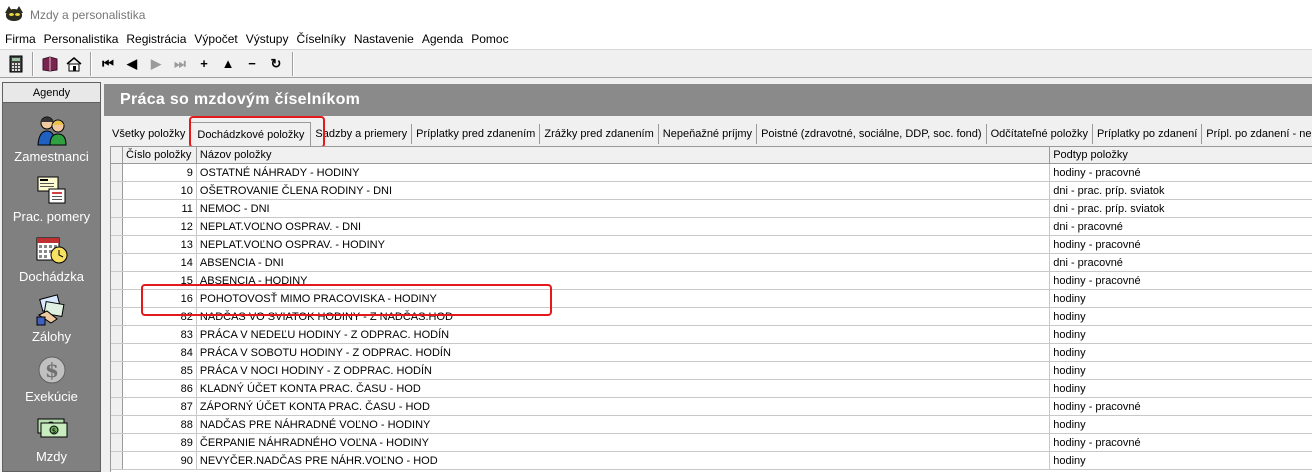 This screenshot has width=1312, height=472. Describe the element at coordinates (82, 39) in the screenshot. I see `menu-personalistika: Personalistika` at that location.